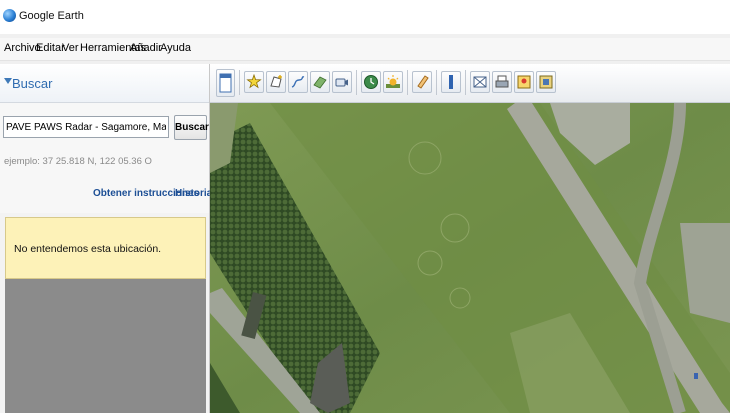  Describe the element at coordinates (546, 82) in the screenshot. I see `export-icon` at that location.